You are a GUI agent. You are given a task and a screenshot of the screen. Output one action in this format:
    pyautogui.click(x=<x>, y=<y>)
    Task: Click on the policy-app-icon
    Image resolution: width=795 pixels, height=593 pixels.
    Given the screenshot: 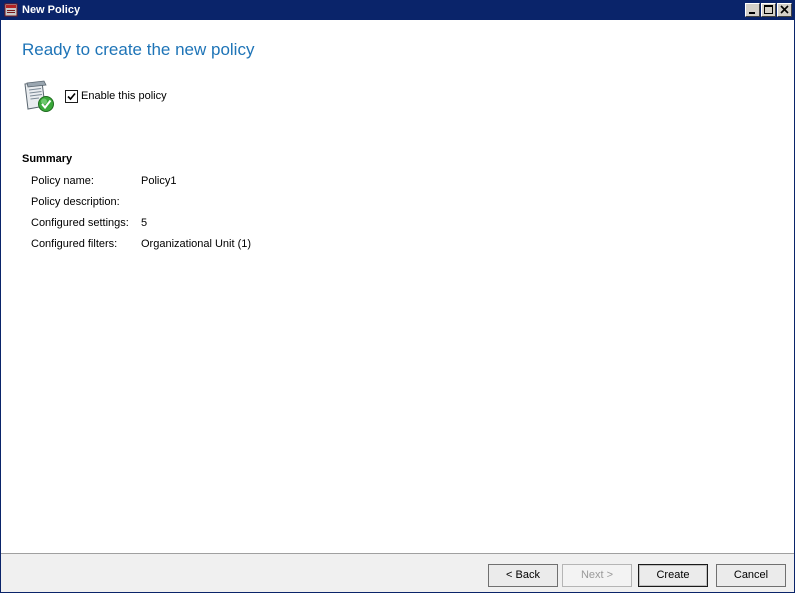 What is the action you would take?
    pyautogui.click(x=11, y=10)
    